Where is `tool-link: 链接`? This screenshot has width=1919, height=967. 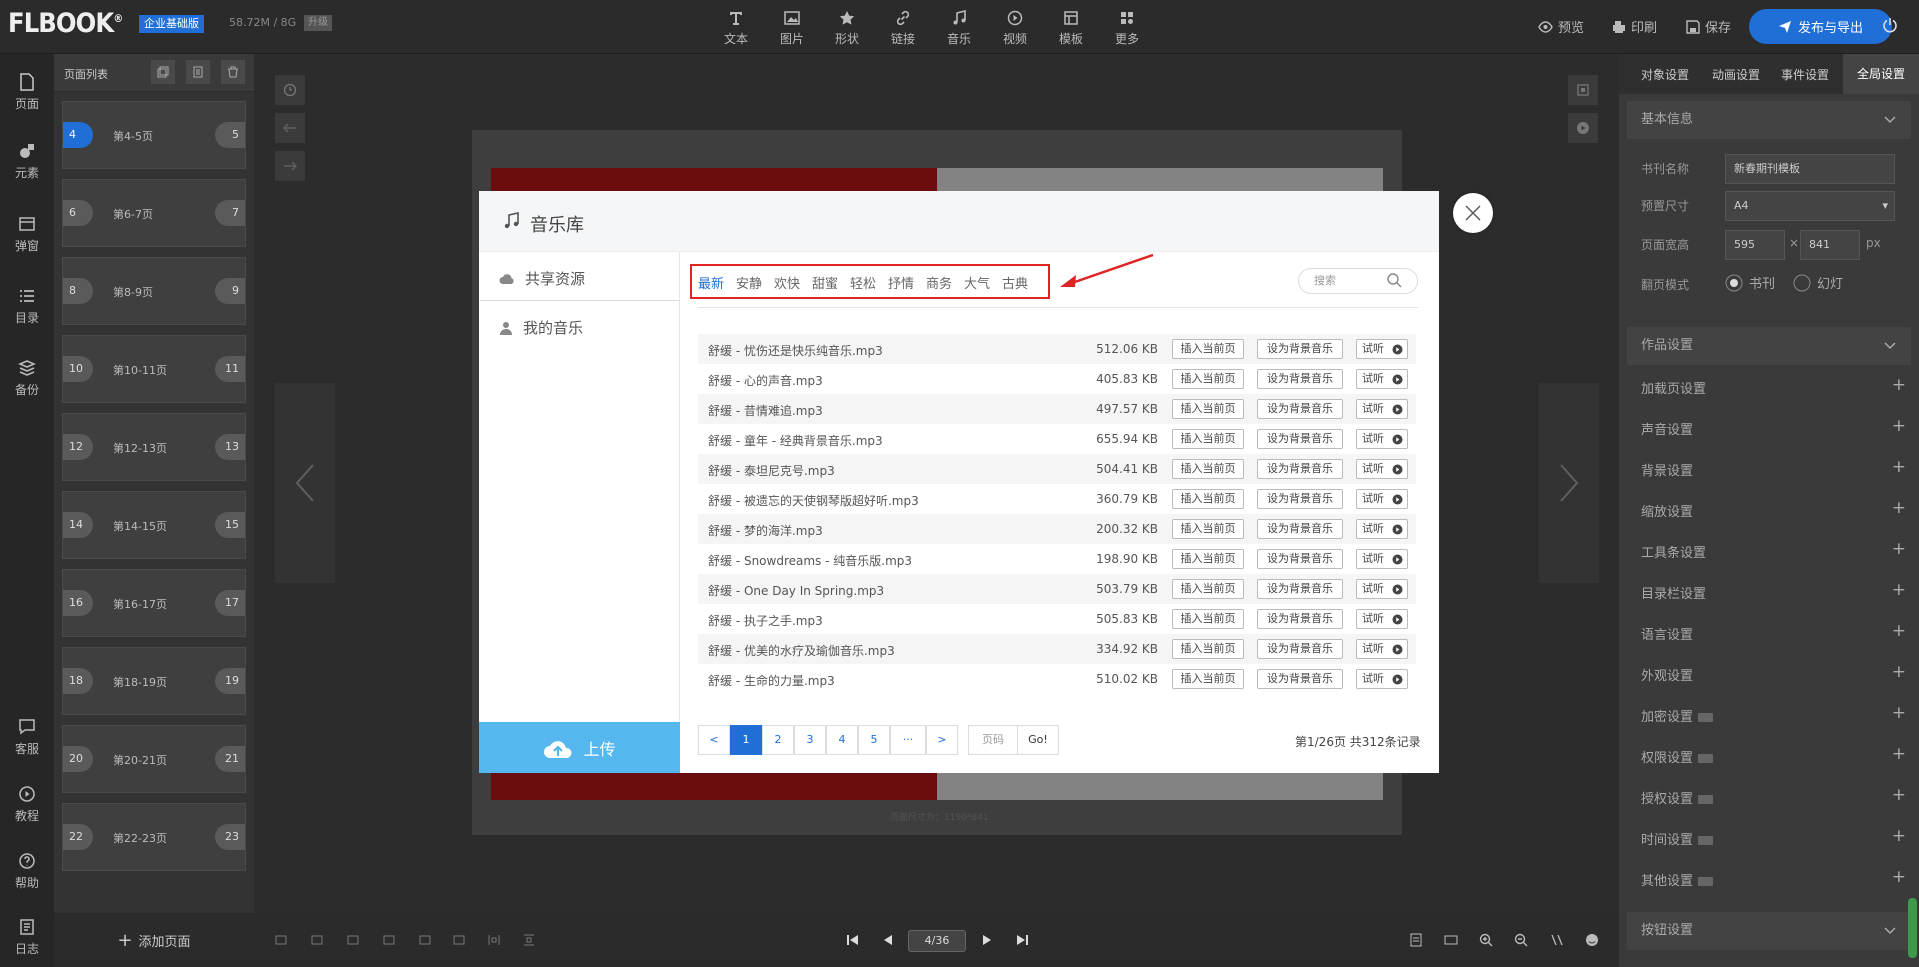
tool-link: 链接 is located at coordinates (903, 27).